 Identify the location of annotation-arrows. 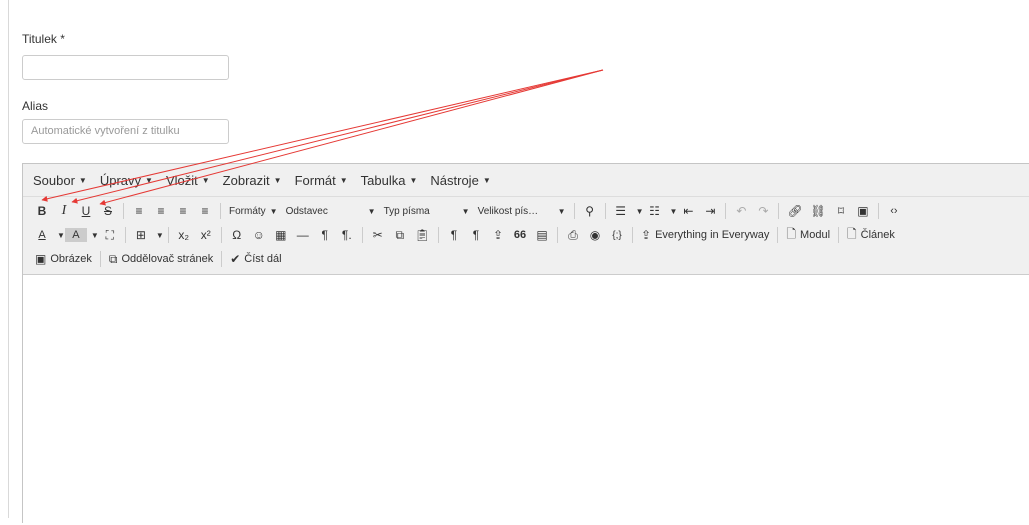
(322, 137).